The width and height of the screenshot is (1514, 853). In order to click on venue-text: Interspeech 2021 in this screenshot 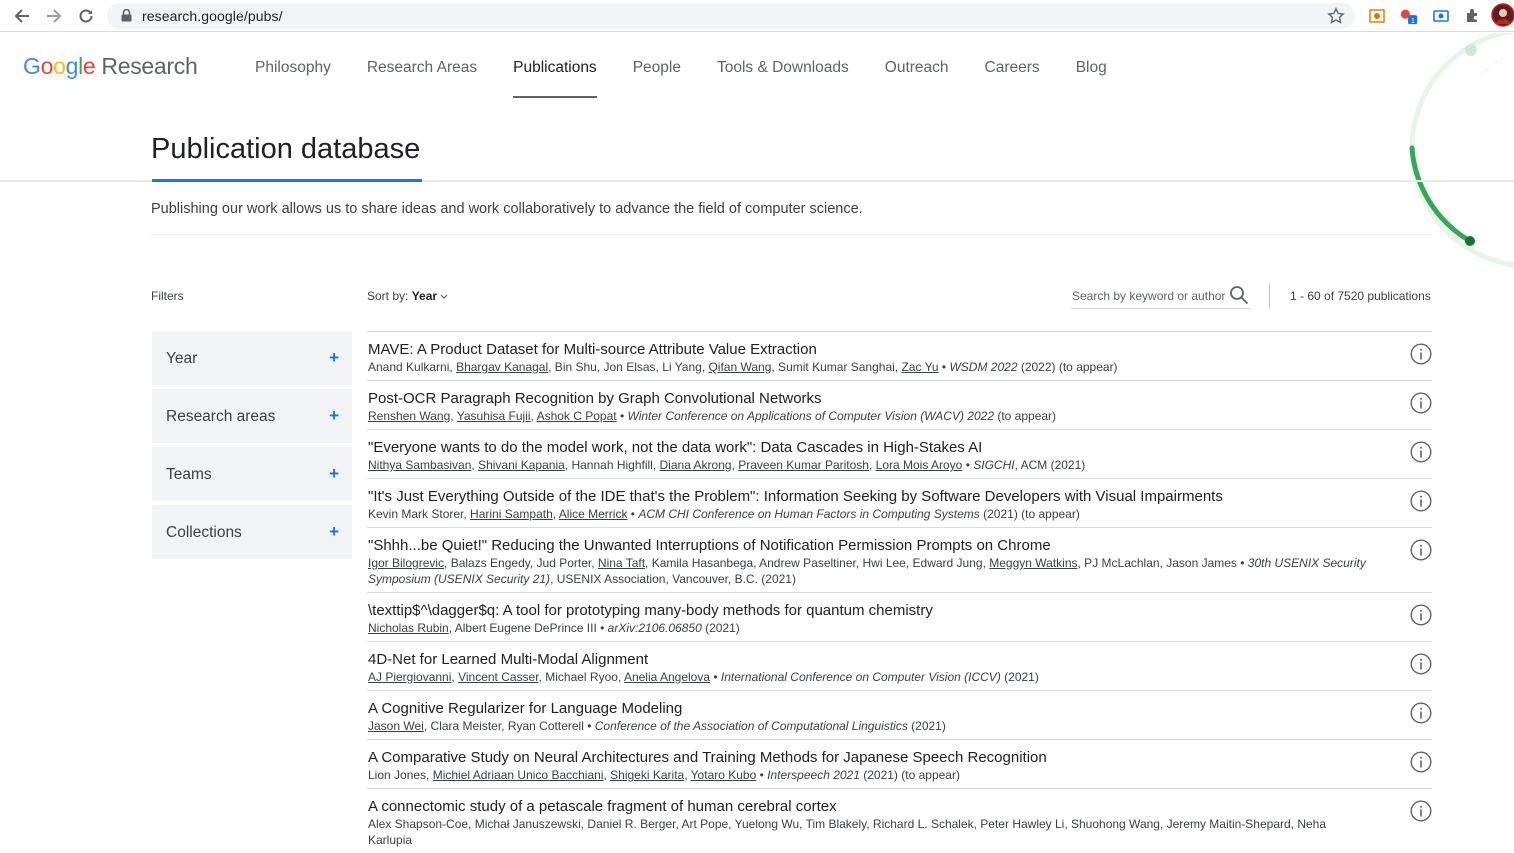, I will do `click(813, 775)`.